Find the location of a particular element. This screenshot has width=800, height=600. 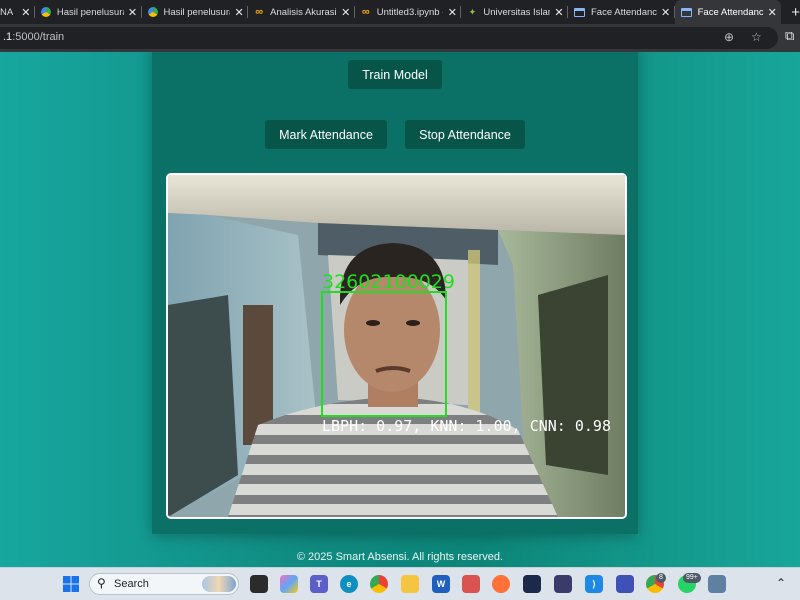

windows-logo-icon is located at coordinates (71, 584).